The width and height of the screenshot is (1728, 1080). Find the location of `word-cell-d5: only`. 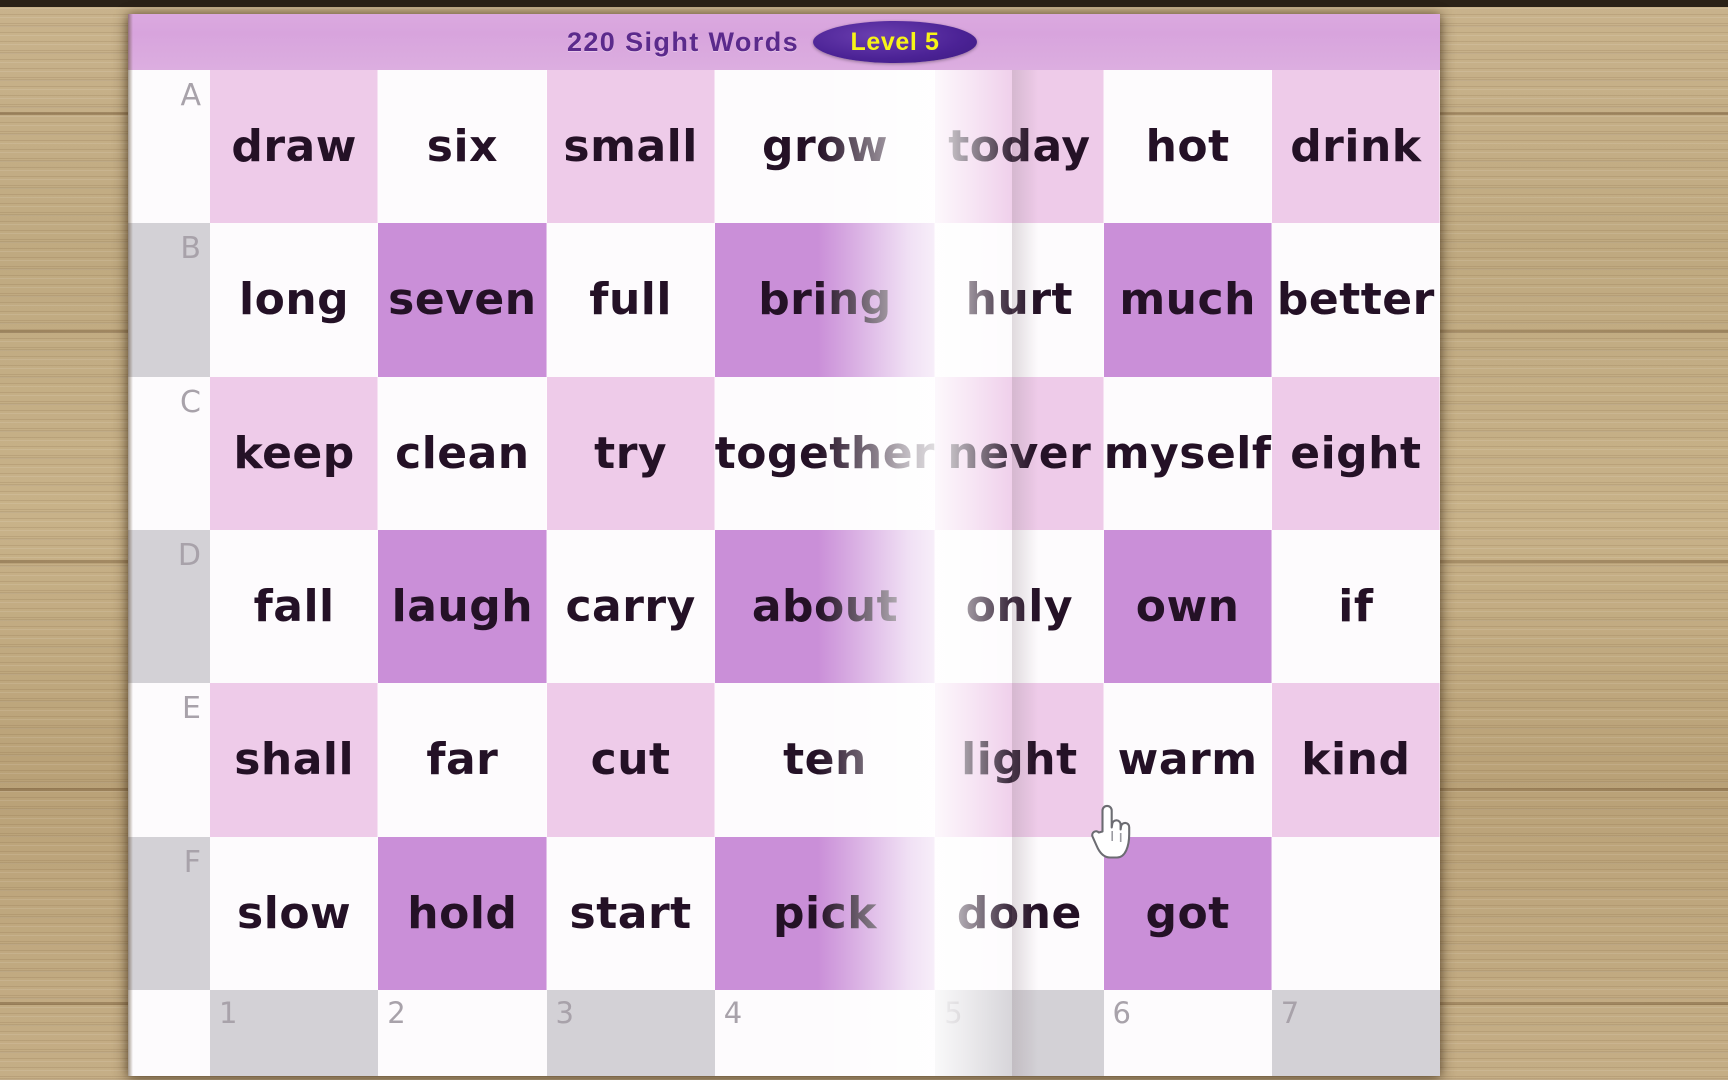

word-cell-d5: only is located at coordinates (1019, 606).